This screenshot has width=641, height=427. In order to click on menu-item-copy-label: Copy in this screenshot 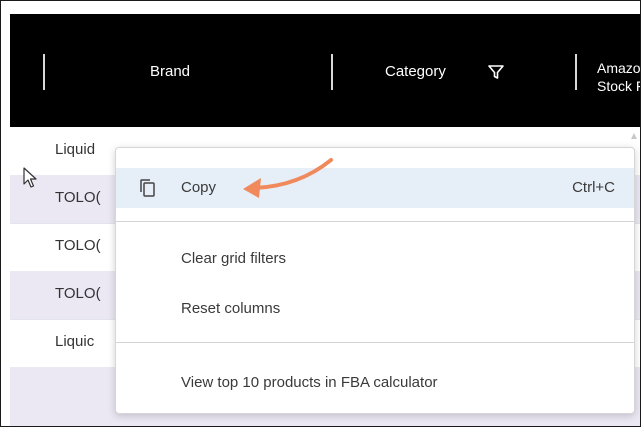, I will do `click(199, 187)`.